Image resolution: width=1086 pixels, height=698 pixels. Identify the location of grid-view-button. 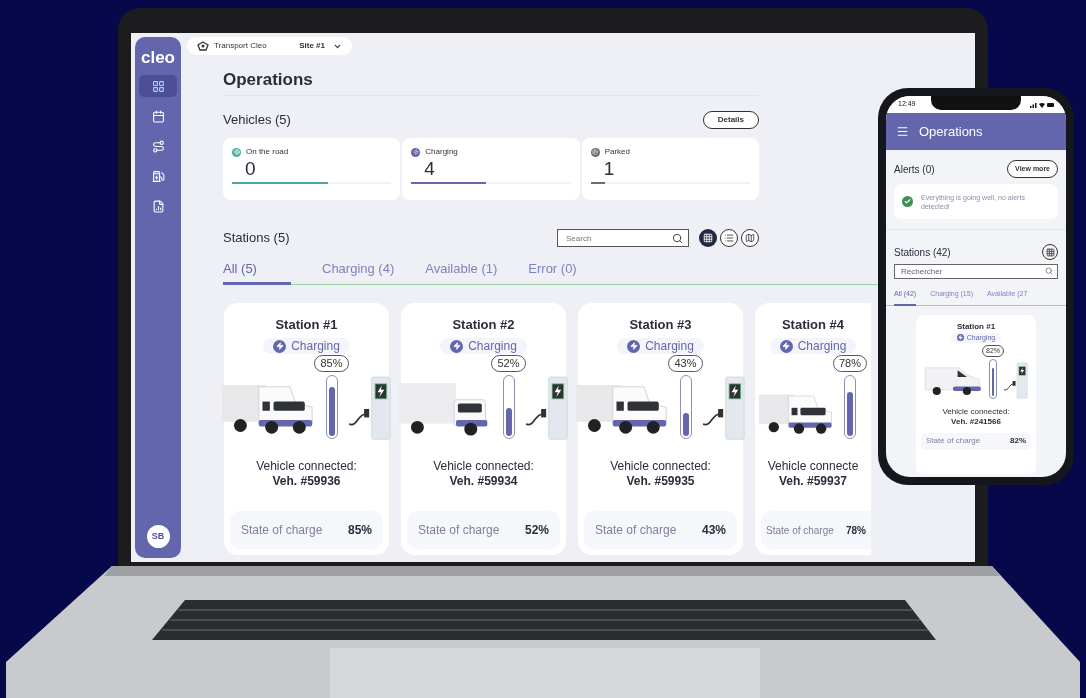
(708, 238).